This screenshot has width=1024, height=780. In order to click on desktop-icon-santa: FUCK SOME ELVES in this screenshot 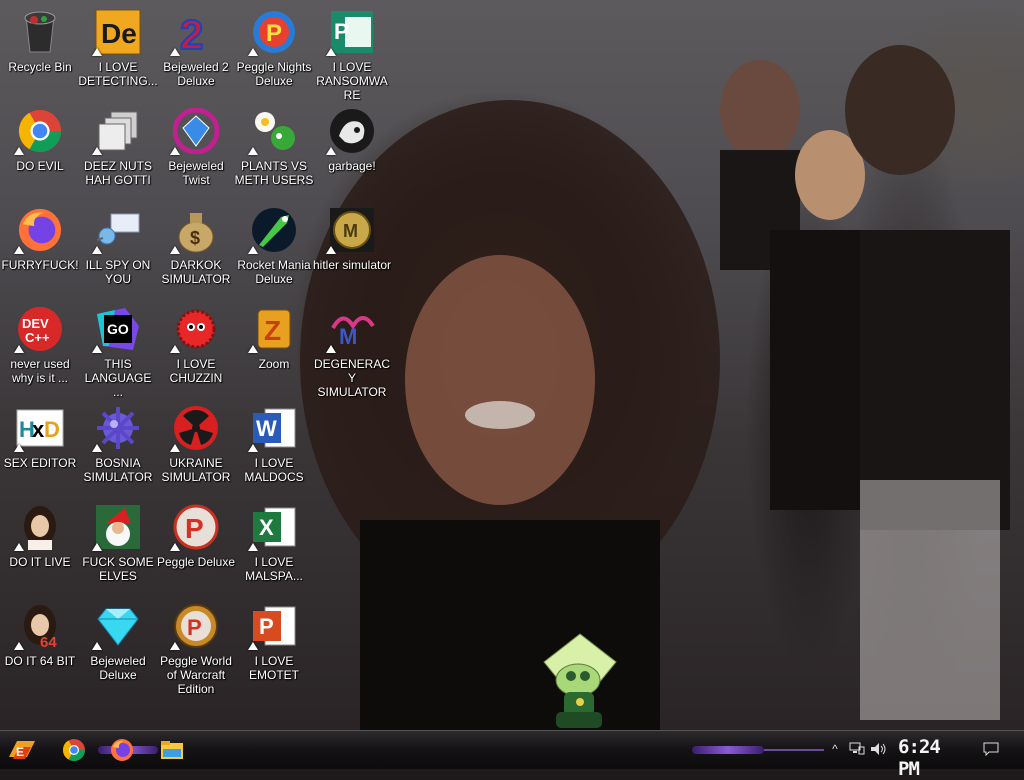, I will do `click(118, 547)`.